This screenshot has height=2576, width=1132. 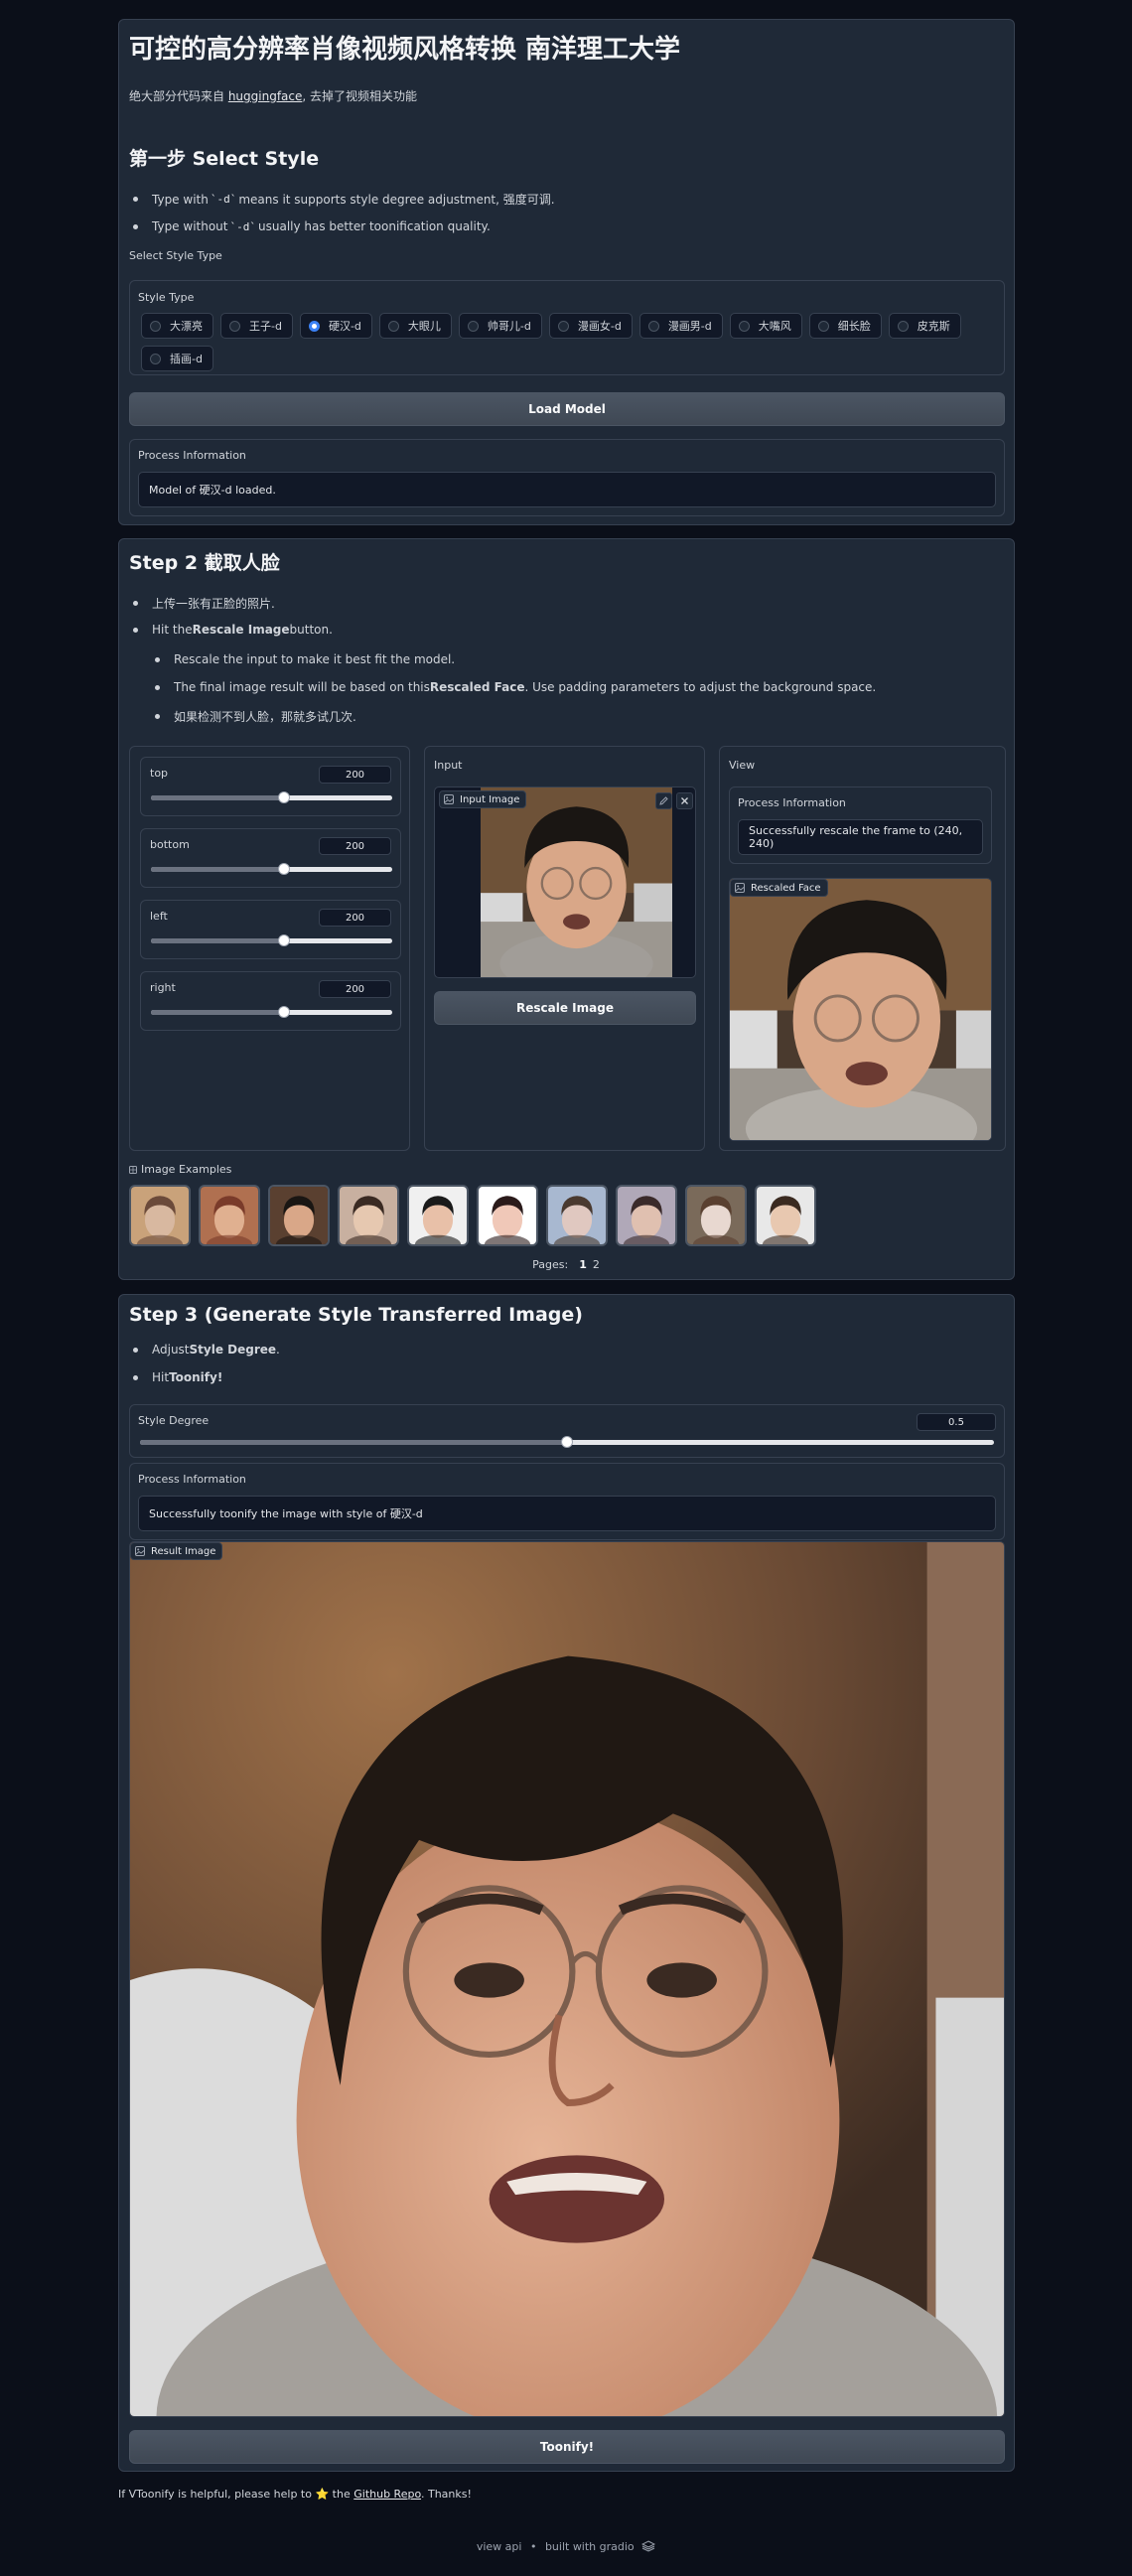 I want to click on input-column-label: Input, so click(x=448, y=765).